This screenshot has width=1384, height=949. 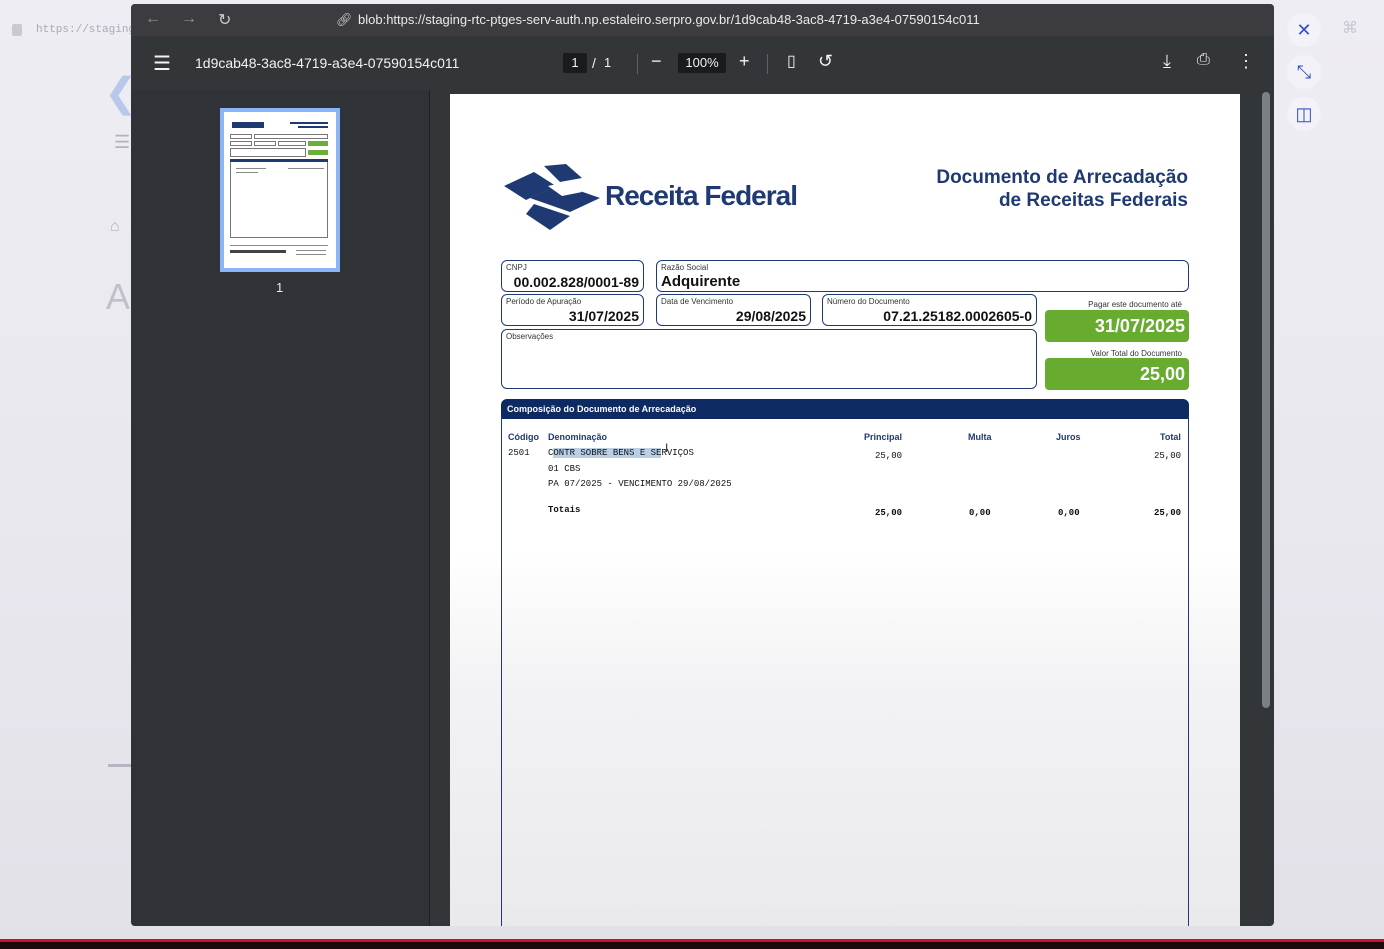 I want to click on zoom-input: 100%, so click(x=702, y=63).